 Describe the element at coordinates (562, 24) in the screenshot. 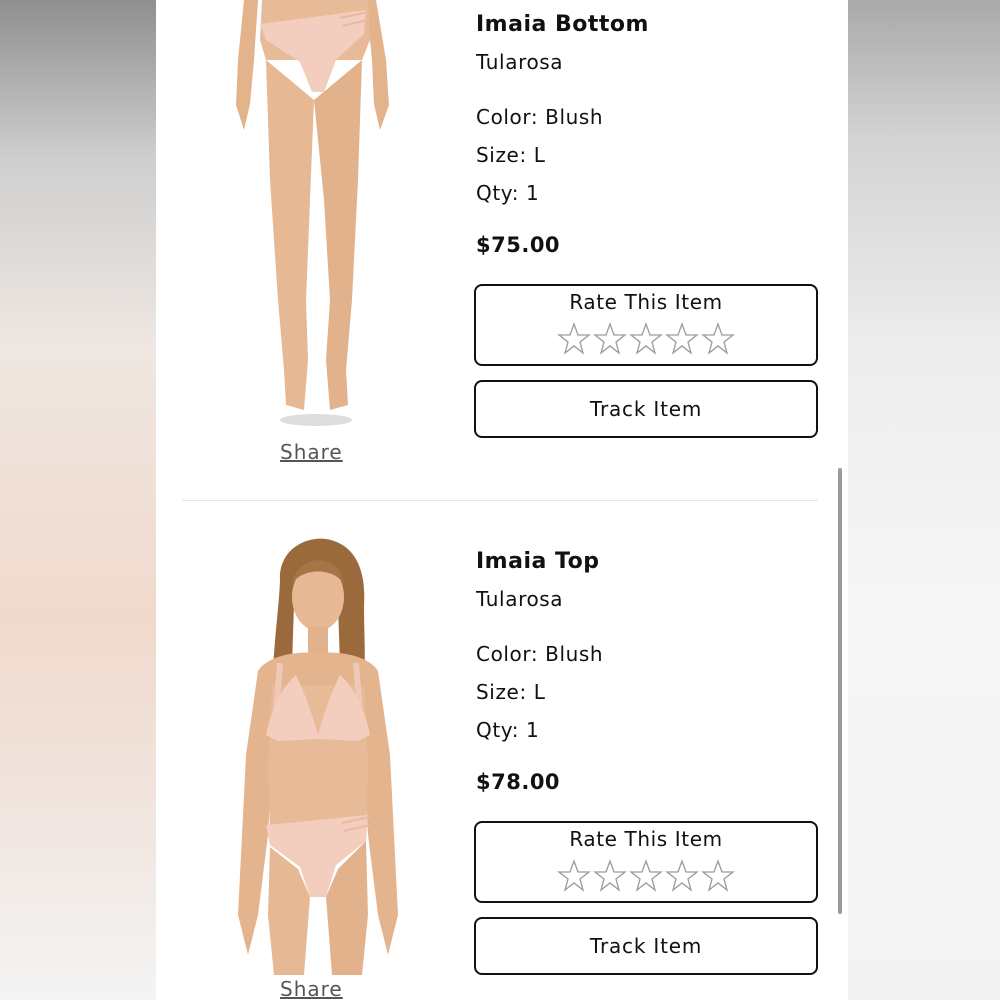

I see `item-title: Imaia Bottom` at that location.